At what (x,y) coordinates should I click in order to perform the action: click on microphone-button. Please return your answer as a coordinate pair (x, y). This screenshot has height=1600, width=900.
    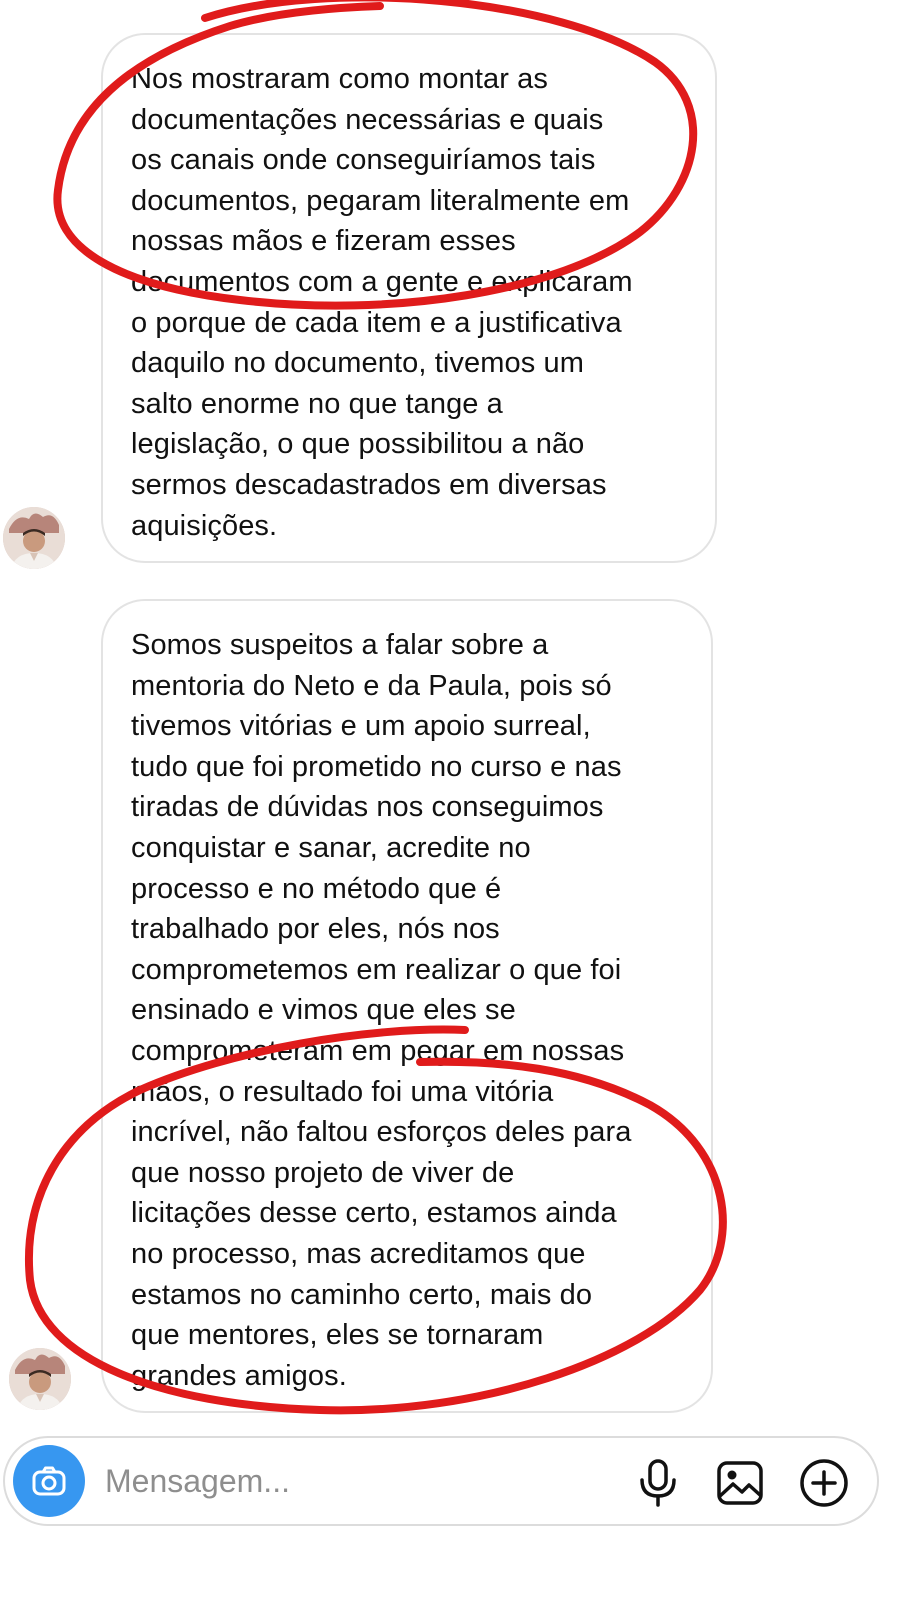
    Looking at the image, I should click on (658, 1483).